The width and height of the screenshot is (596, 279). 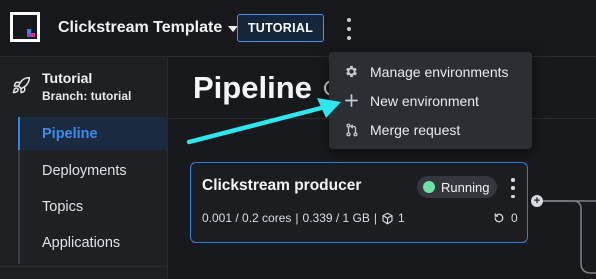 What do you see at coordinates (415, 129) in the screenshot?
I see `menu-item-label: Merge request` at bounding box center [415, 129].